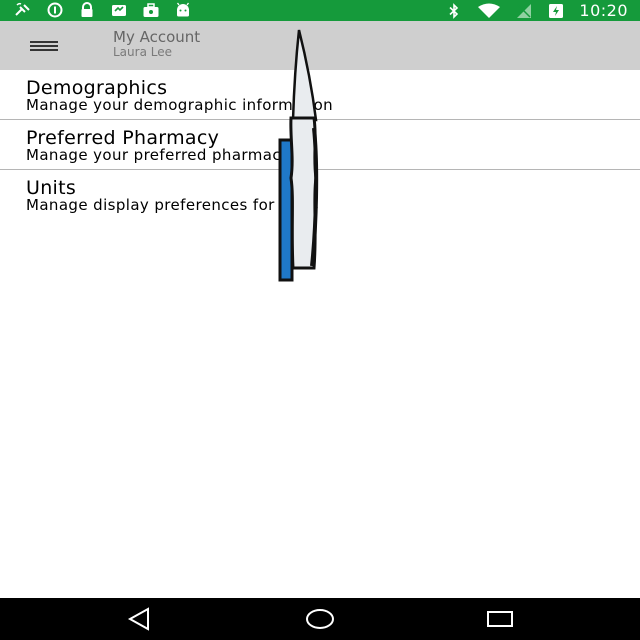 The height and width of the screenshot is (640, 640). Describe the element at coordinates (454, 10) in the screenshot. I see `bluetooth-icon` at that location.